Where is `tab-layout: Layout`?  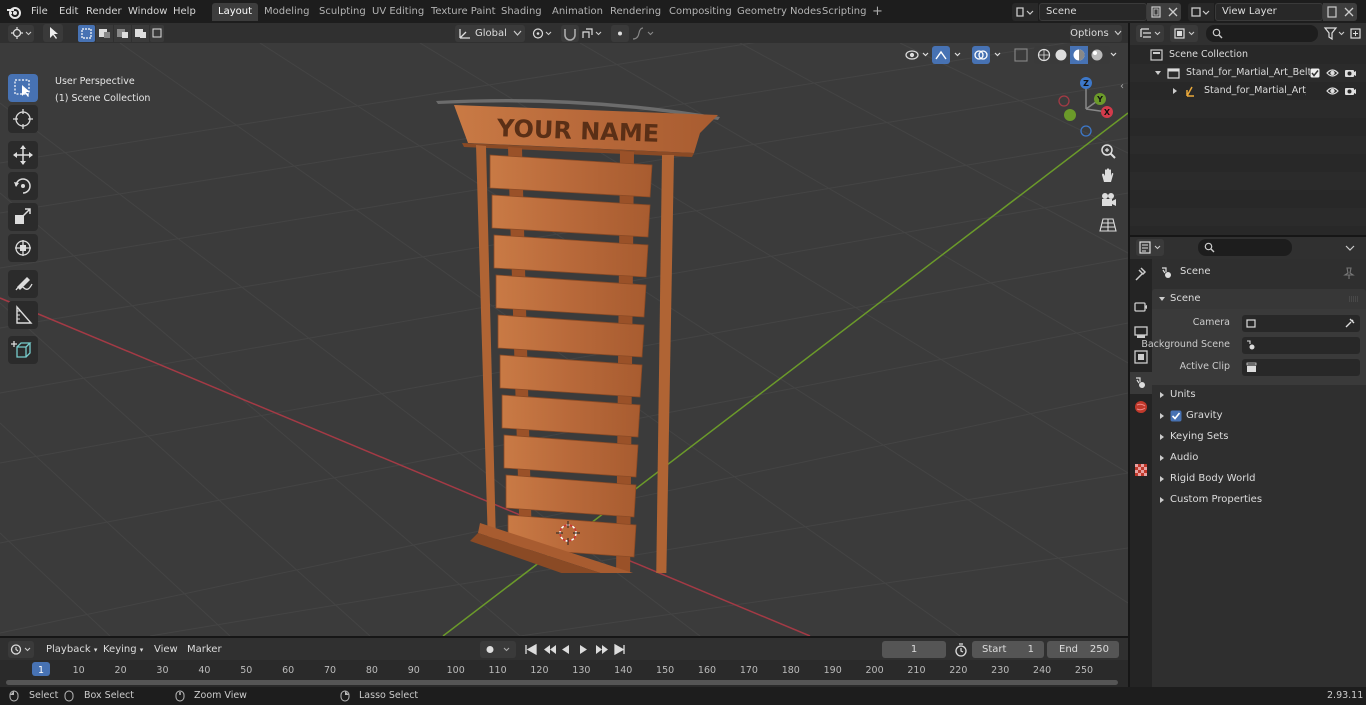
tab-layout: Layout is located at coordinates (235, 12).